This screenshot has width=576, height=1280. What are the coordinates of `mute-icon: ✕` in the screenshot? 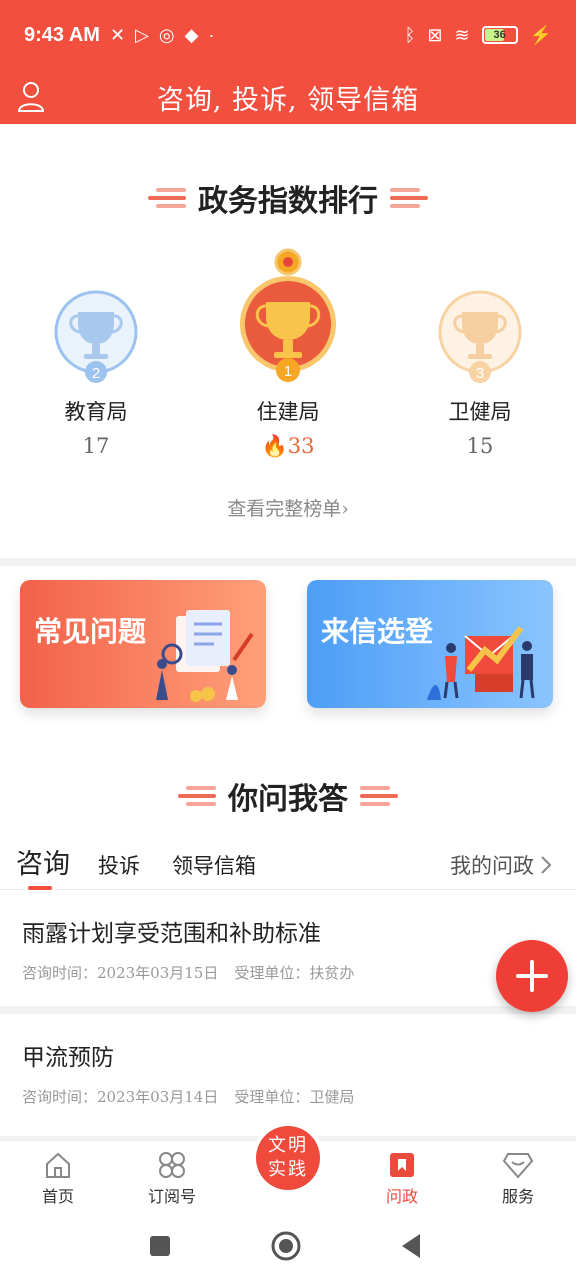 It's located at (117, 34).